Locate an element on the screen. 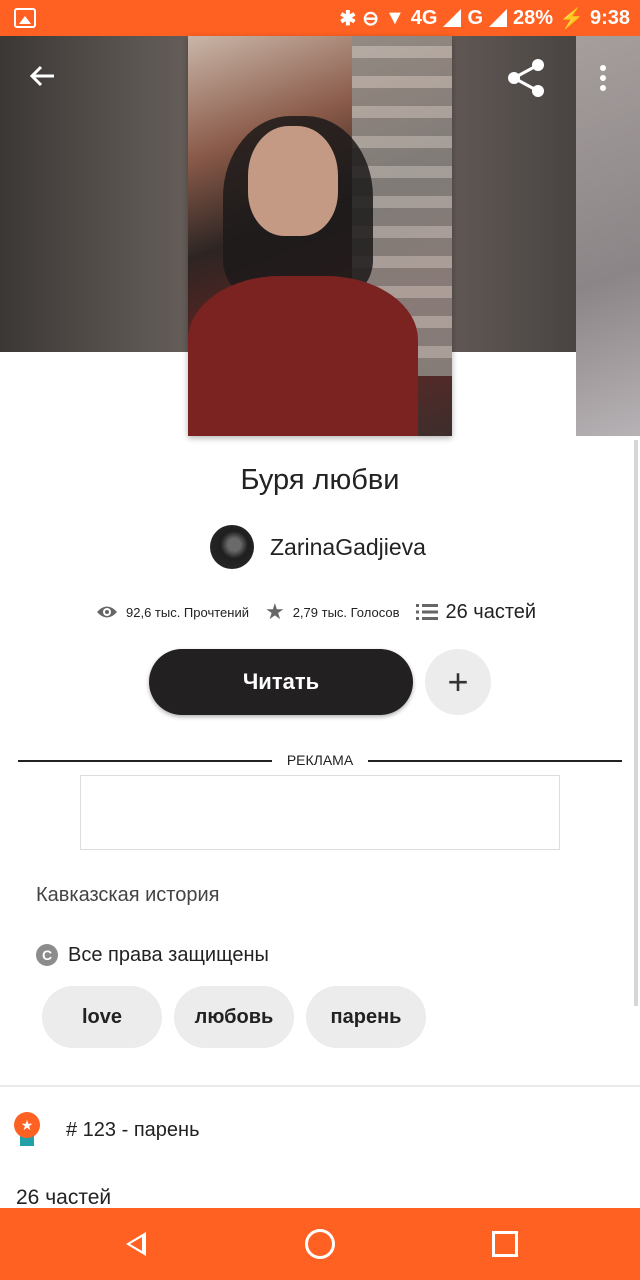 The image size is (640, 1280). ad-label: РЕКЛАМА is located at coordinates (320, 760).